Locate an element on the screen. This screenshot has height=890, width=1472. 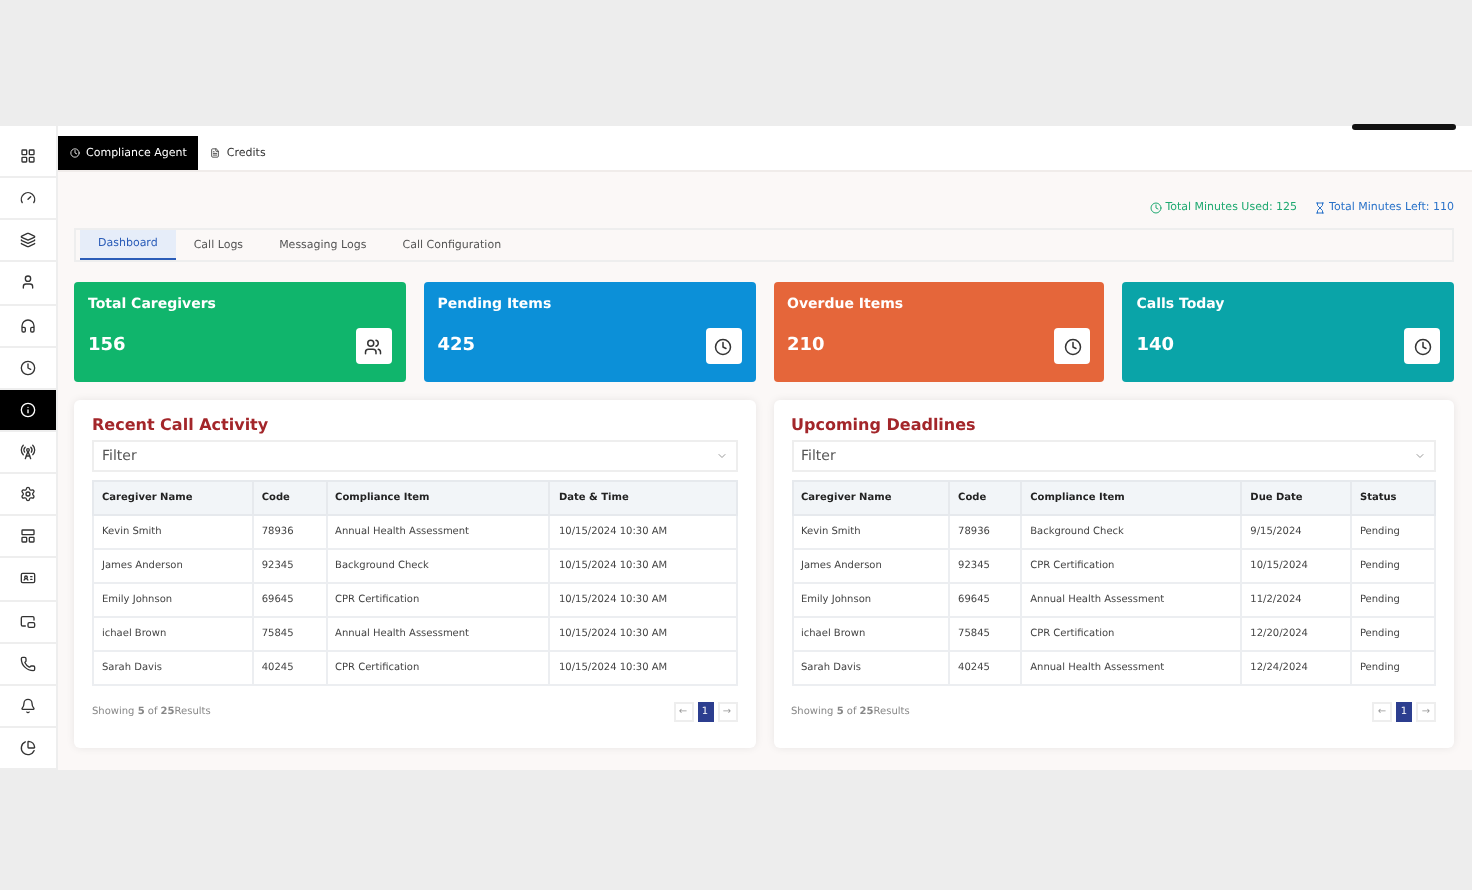
layers-icon is located at coordinates (28, 240).